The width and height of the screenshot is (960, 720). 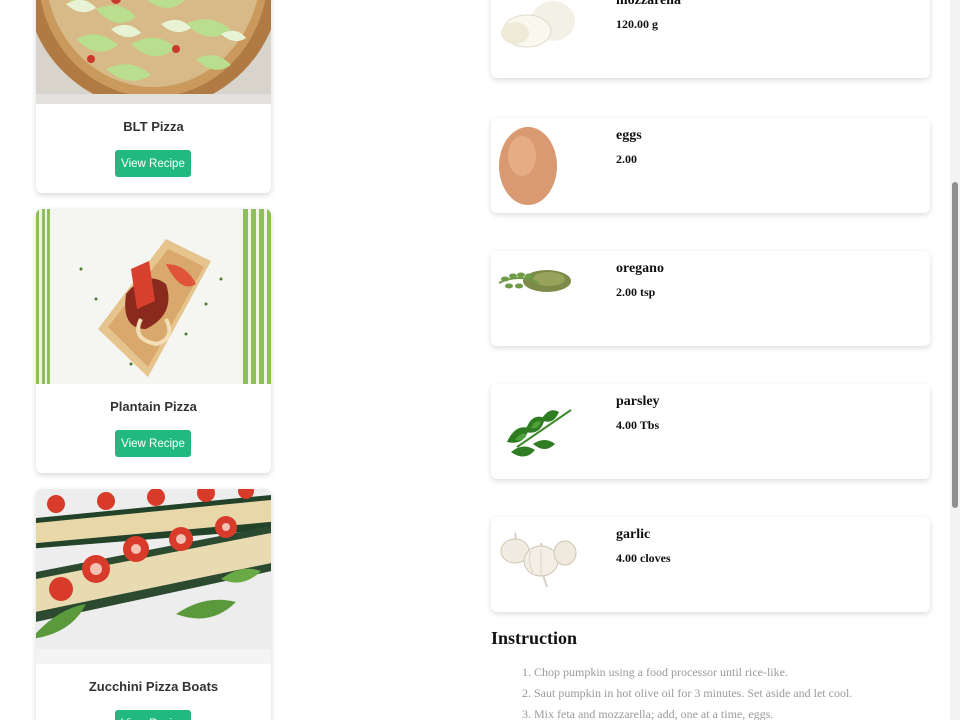 What do you see at coordinates (629, 135) in the screenshot?
I see `ingredient-name: eggs` at bounding box center [629, 135].